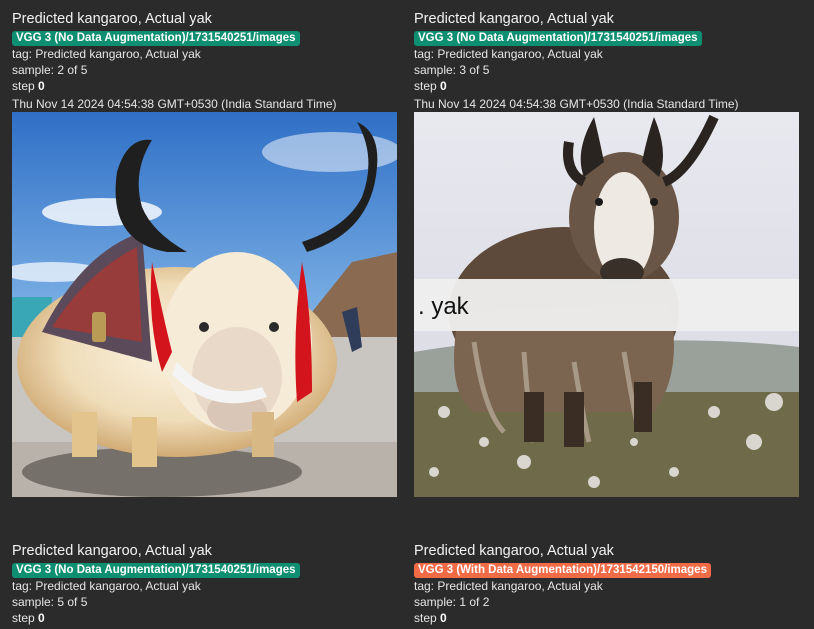  What do you see at coordinates (452, 70) in the screenshot?
I see `sample-text: sample: 3 of 5` at bounding box center [452, 70].